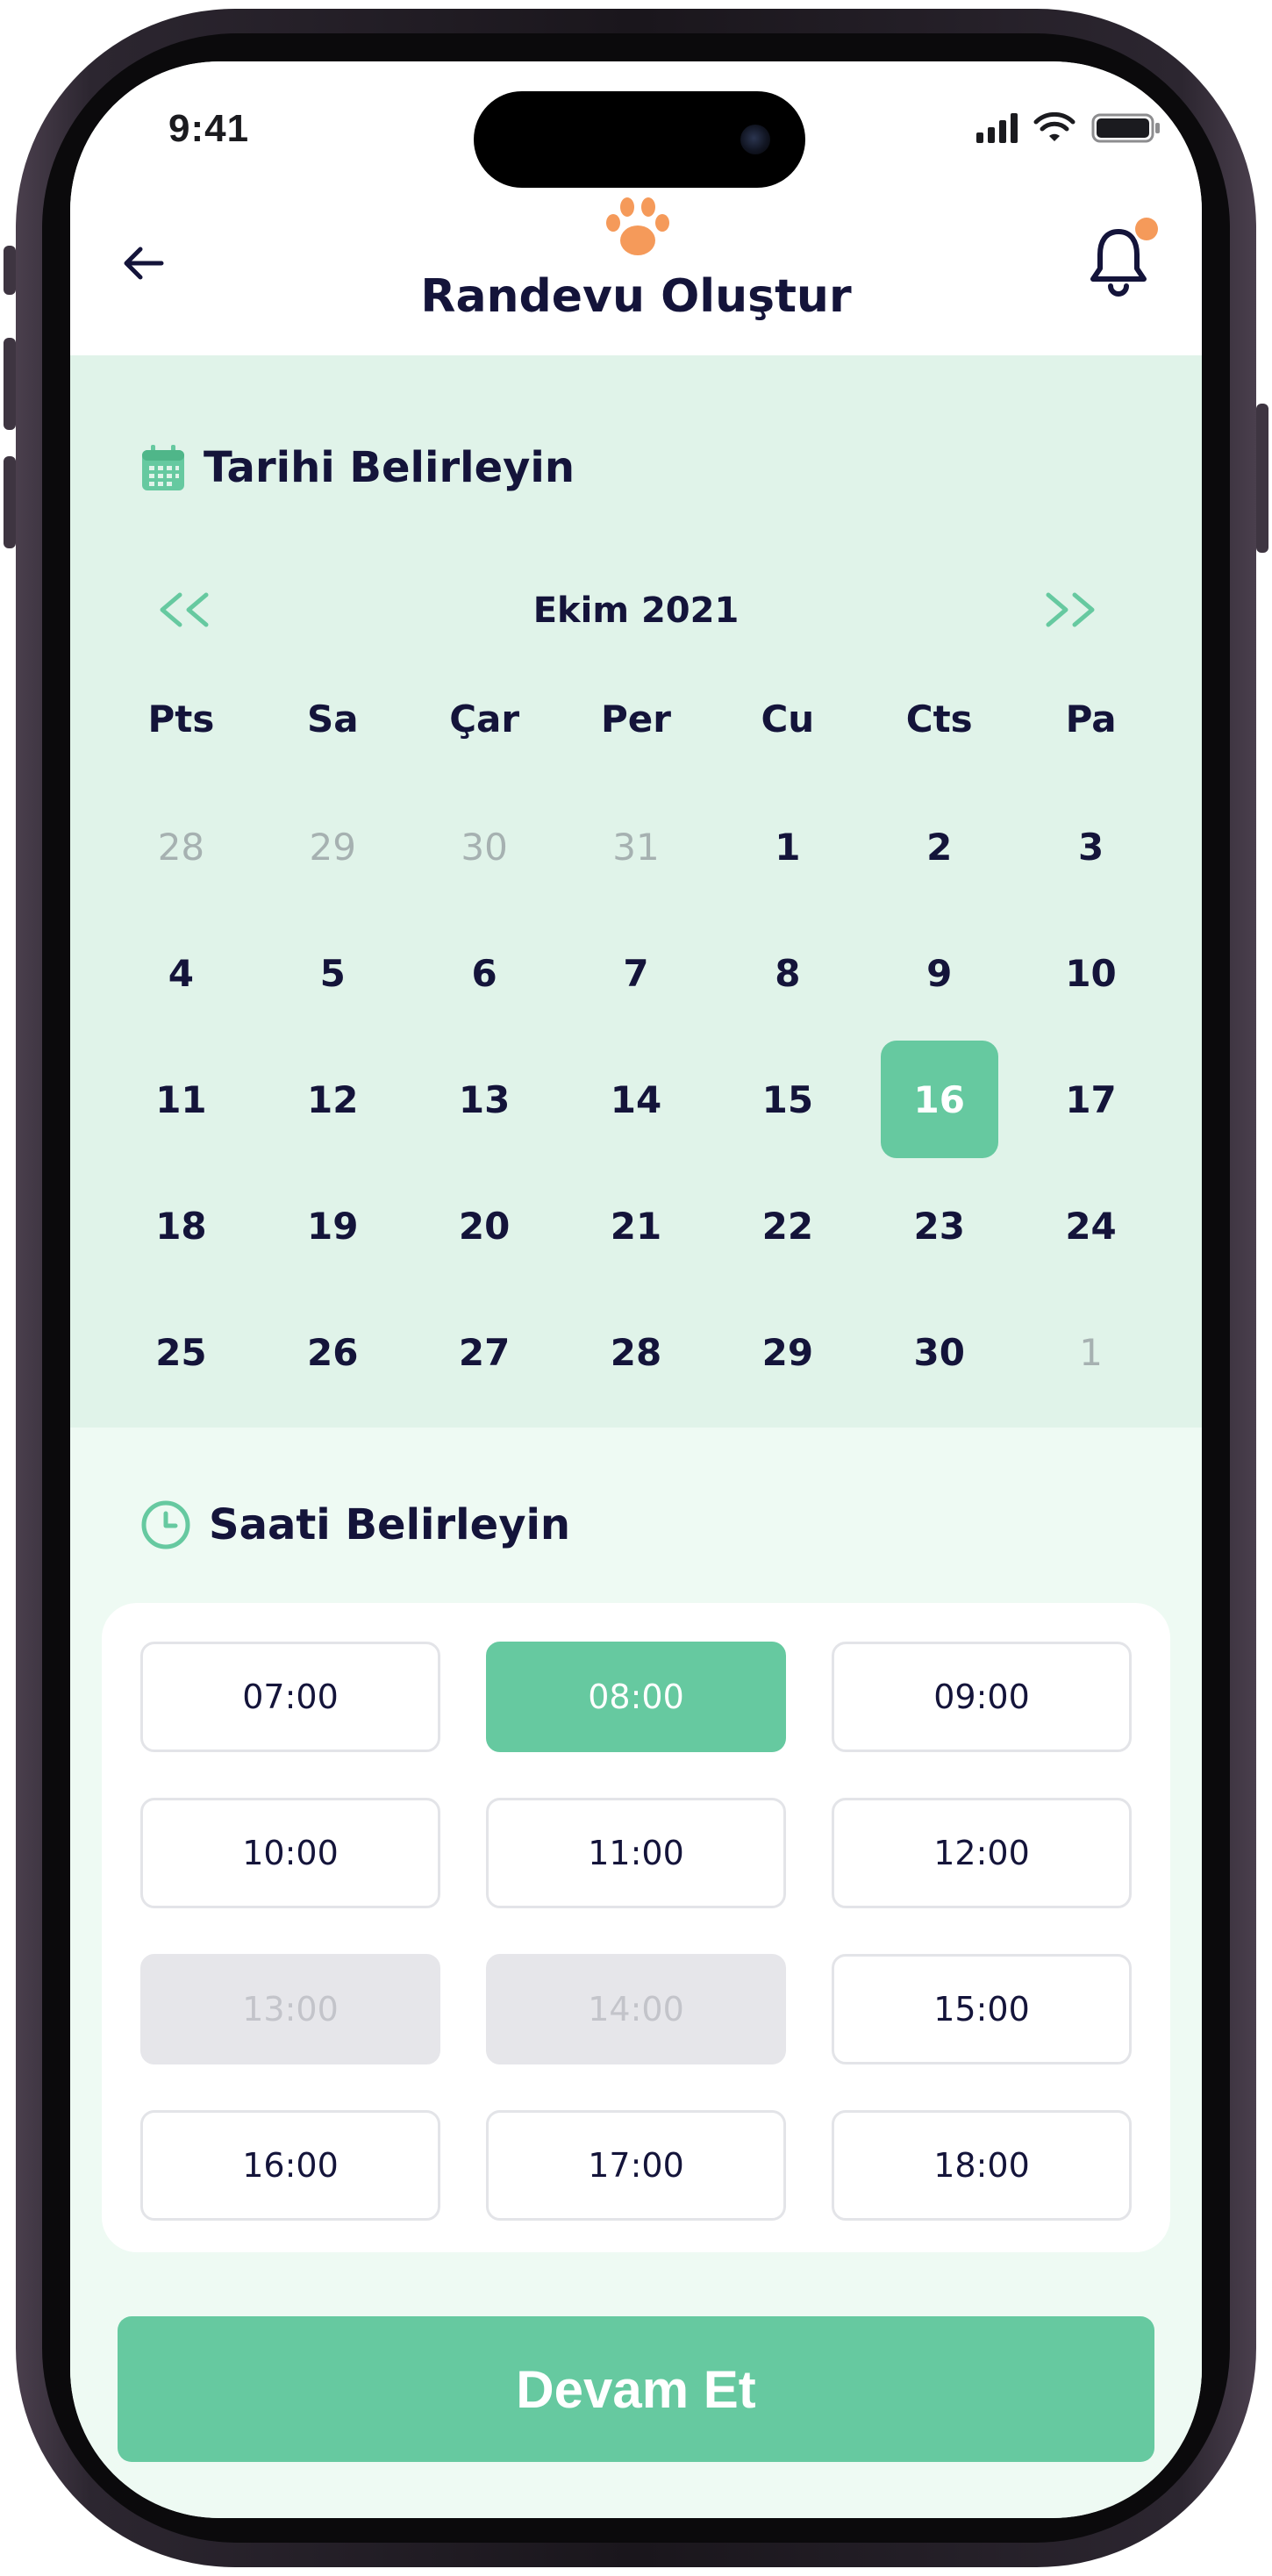  I want to click on time-section-title: Saati Belirleyin, so click(390, 1524).